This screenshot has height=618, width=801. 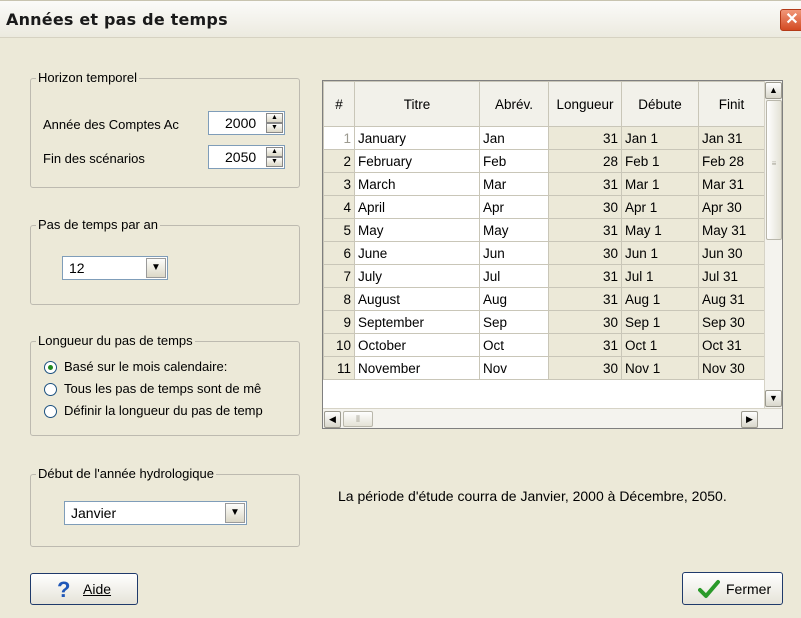 I want to click on table-row: 2 February Feb 28 Feb 1 Feb 28, so click(x=544, y=161).